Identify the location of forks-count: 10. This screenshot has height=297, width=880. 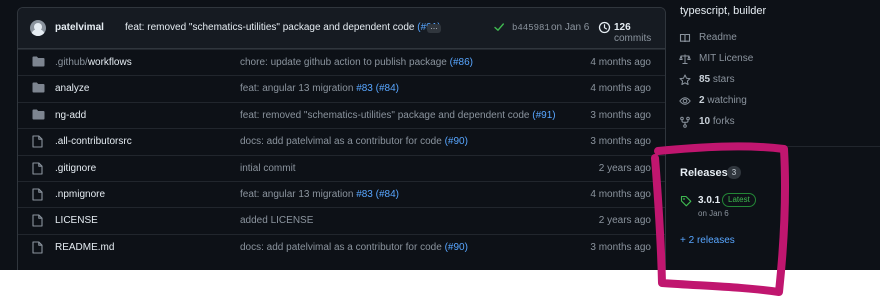
(704, 121).